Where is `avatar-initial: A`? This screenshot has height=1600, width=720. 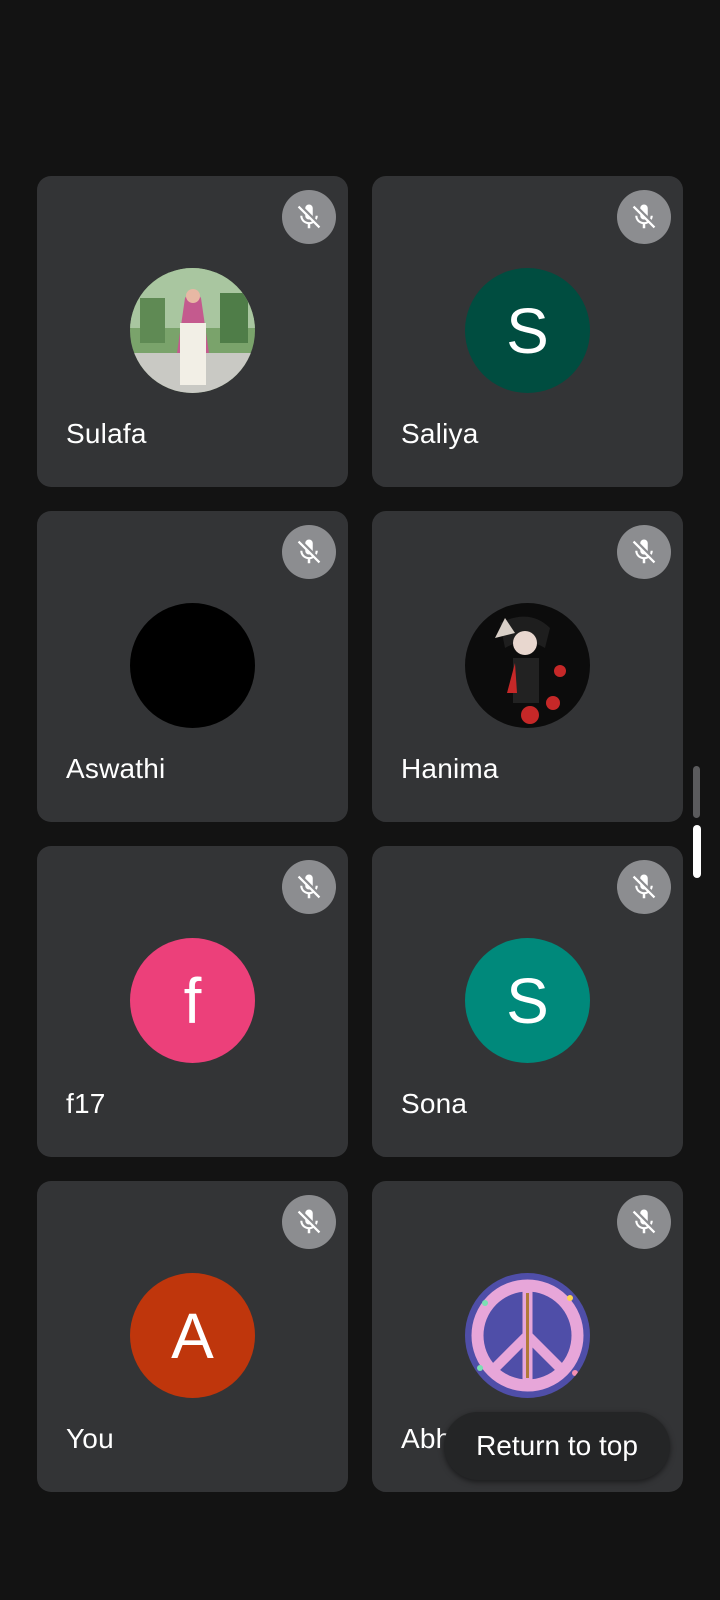 avatar-initial: A is located at coordinates (192, 1335).